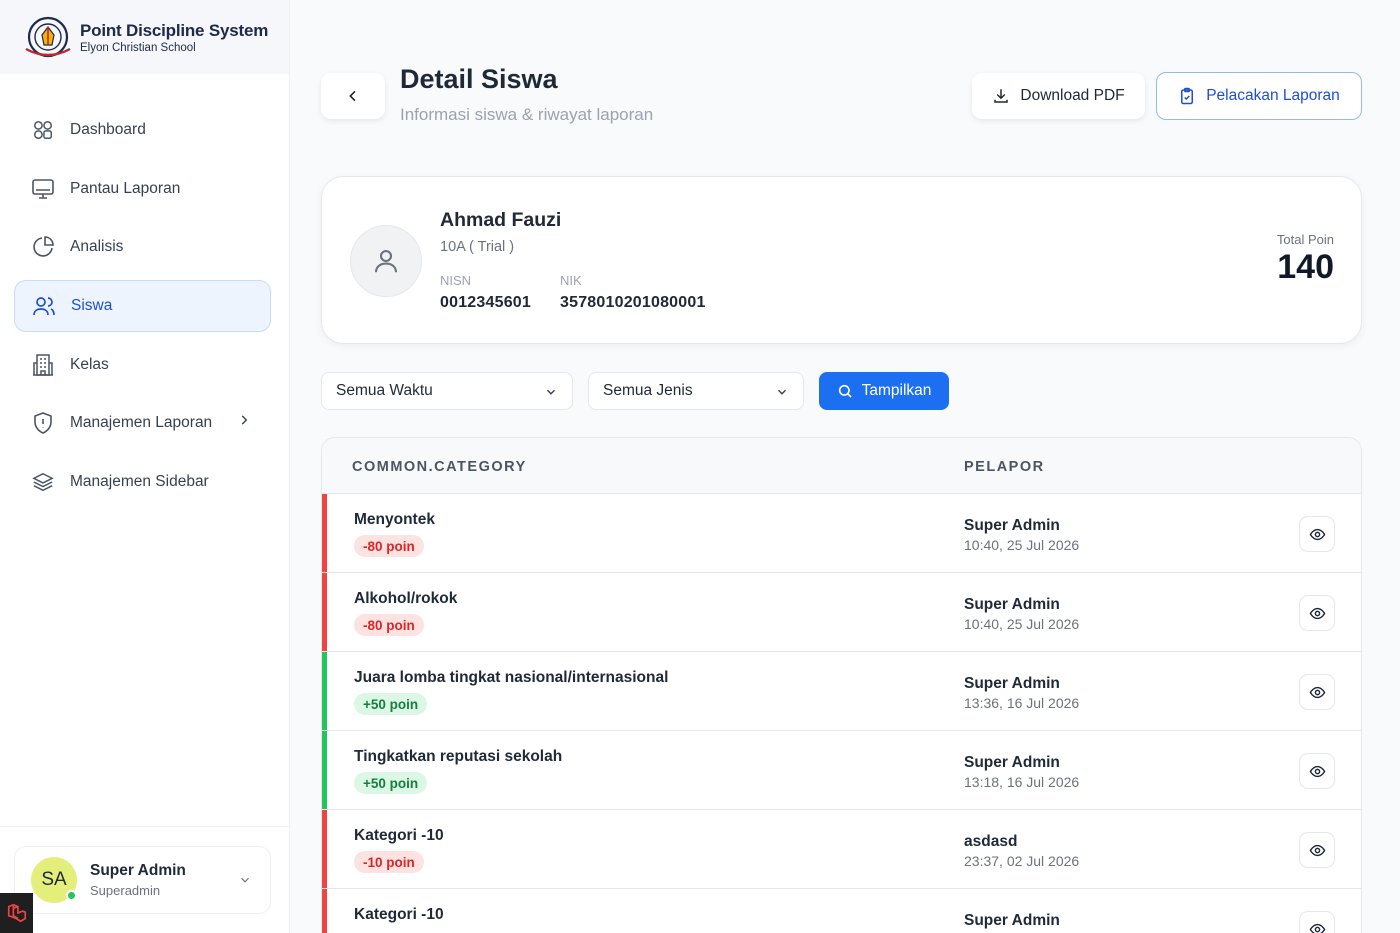  I want to click on chevron-right-icon, so click(244, 422).